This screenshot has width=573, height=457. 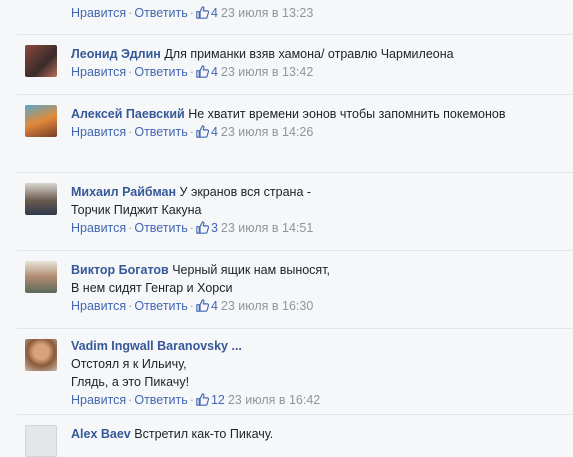 I want to click on comment-actions: Нравится · Ответить · 4 23 июля в 14:26, so click(x=318, y=132).